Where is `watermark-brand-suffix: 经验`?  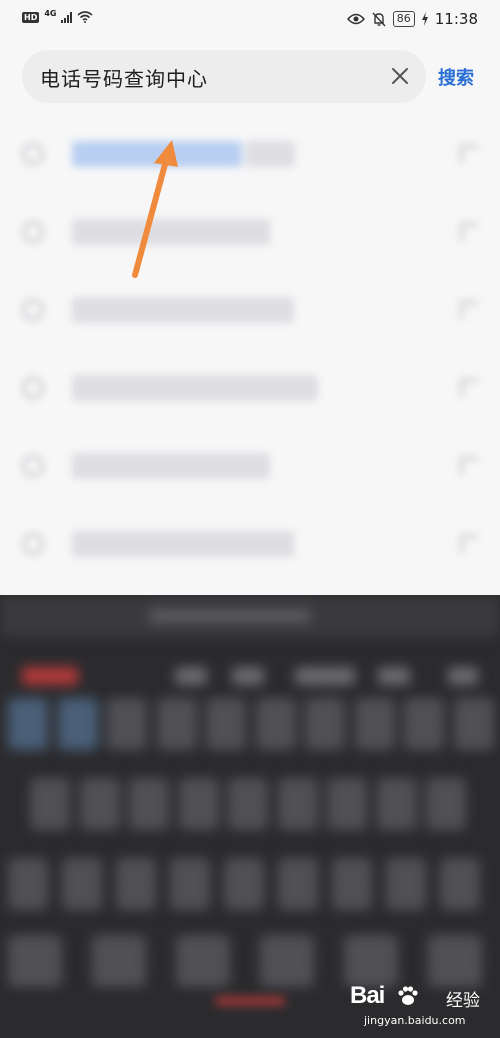
watermark-brand-suffix: 经验 is located at coordinates (463, 1001).